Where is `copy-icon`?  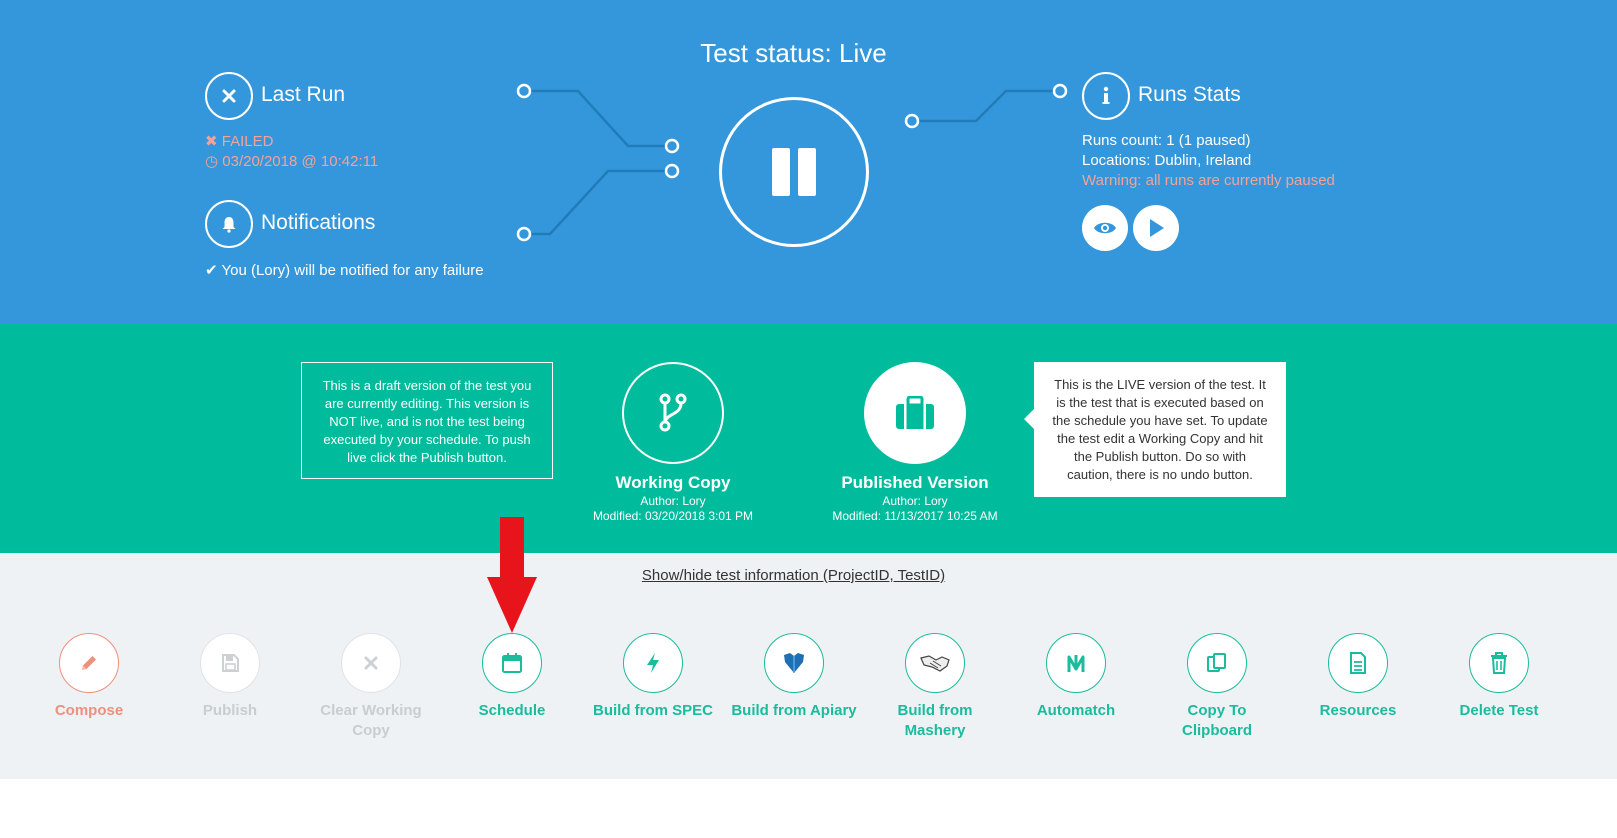
copy-icon is located at coordinates (1217, 663).